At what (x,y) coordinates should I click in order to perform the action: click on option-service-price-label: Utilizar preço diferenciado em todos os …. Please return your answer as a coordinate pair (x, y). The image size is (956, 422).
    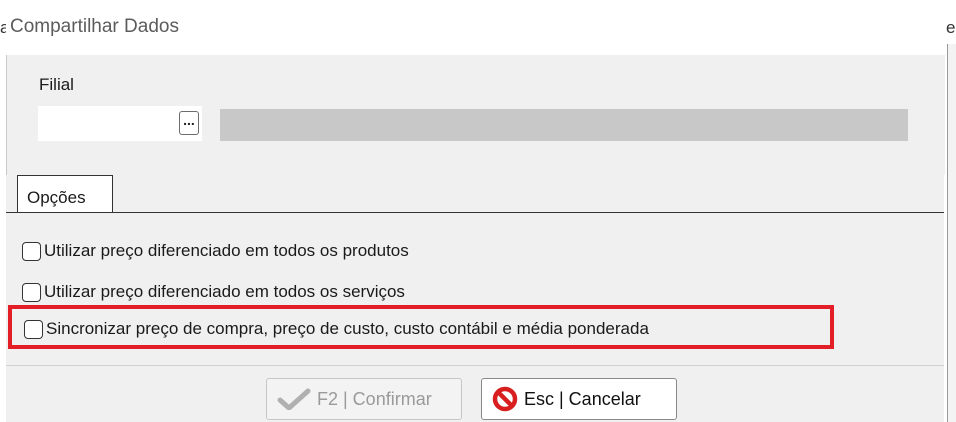
    Looking at the image, I should click on (224, 291).